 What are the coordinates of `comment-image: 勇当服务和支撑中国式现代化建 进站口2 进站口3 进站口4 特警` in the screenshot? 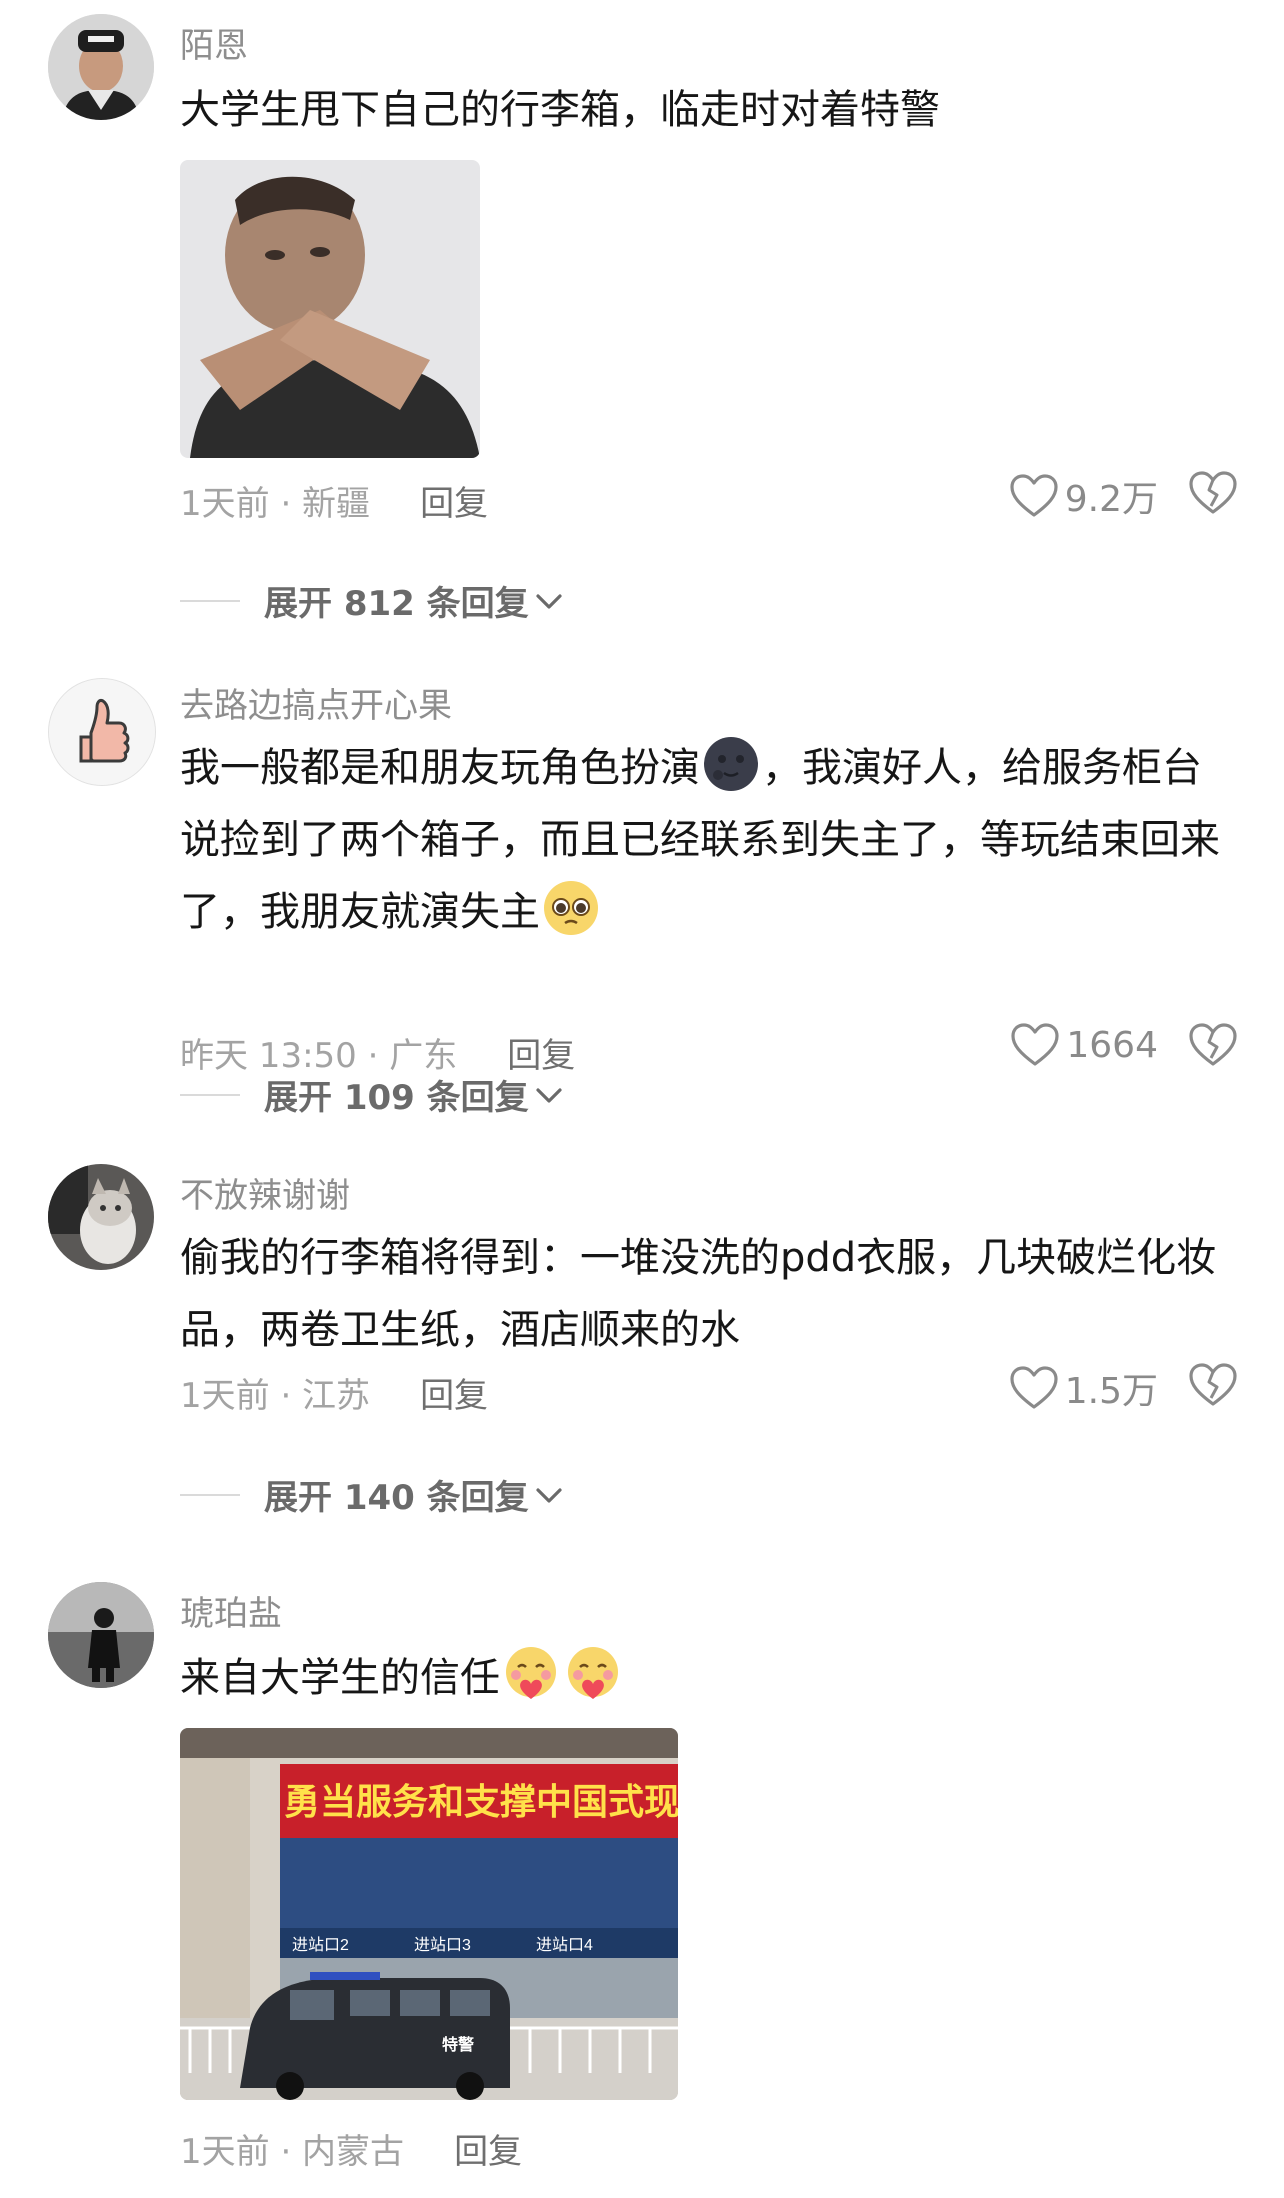 It's located at (429, 1914).